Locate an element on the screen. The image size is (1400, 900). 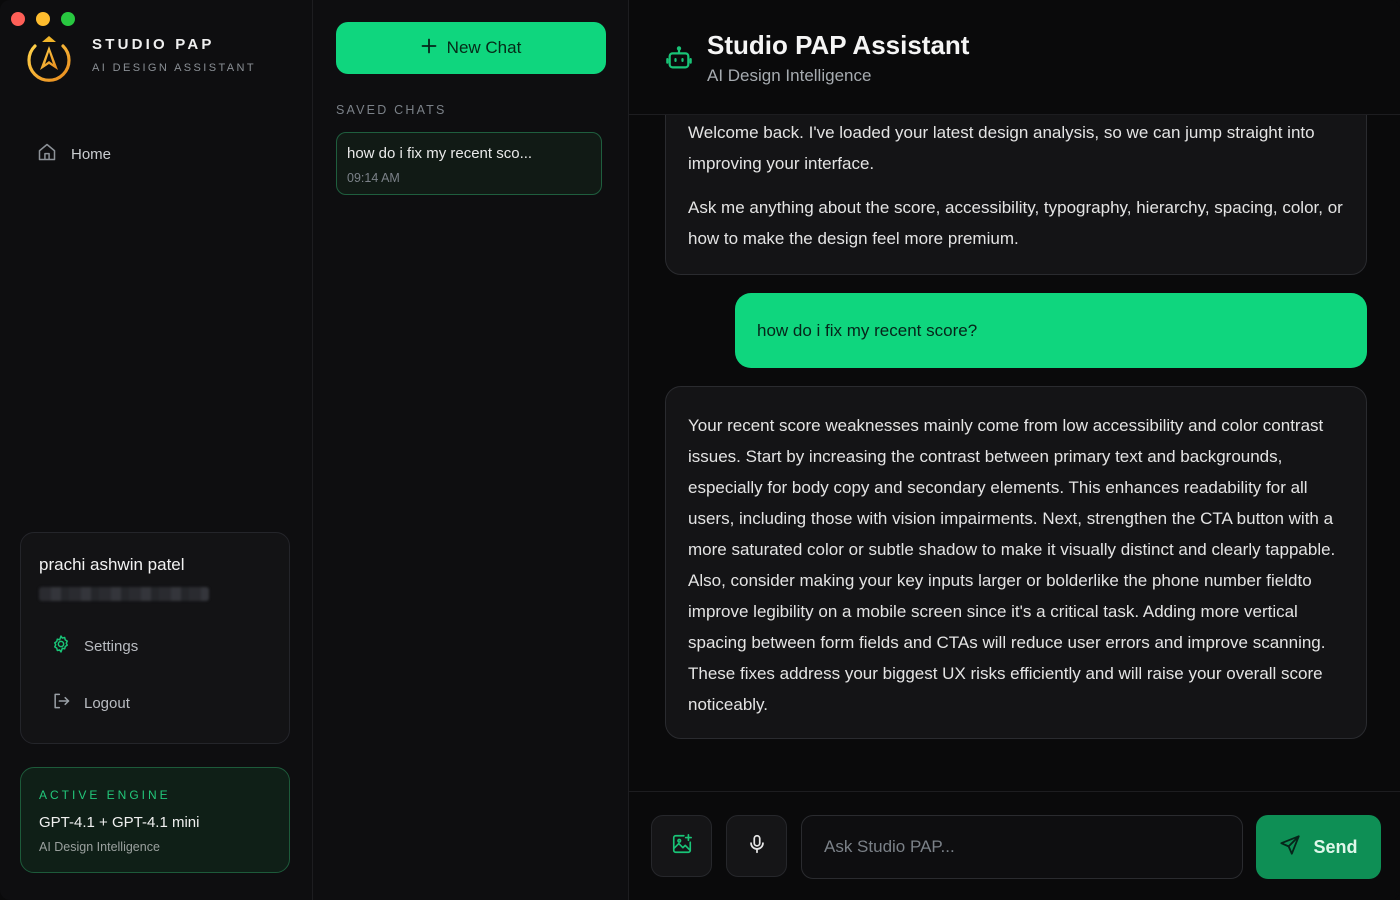
window-minimize-button is located at coordinates (43, 19).